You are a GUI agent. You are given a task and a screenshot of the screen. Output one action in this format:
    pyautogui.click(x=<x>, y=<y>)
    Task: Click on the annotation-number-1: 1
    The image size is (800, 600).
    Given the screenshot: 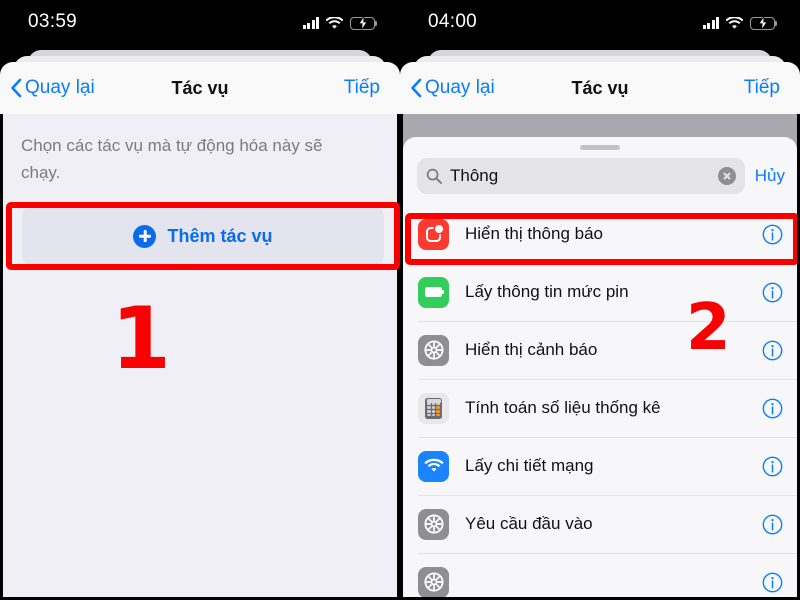 What is the action you would take?
    pyautogui.click(x=141, y=339)
    